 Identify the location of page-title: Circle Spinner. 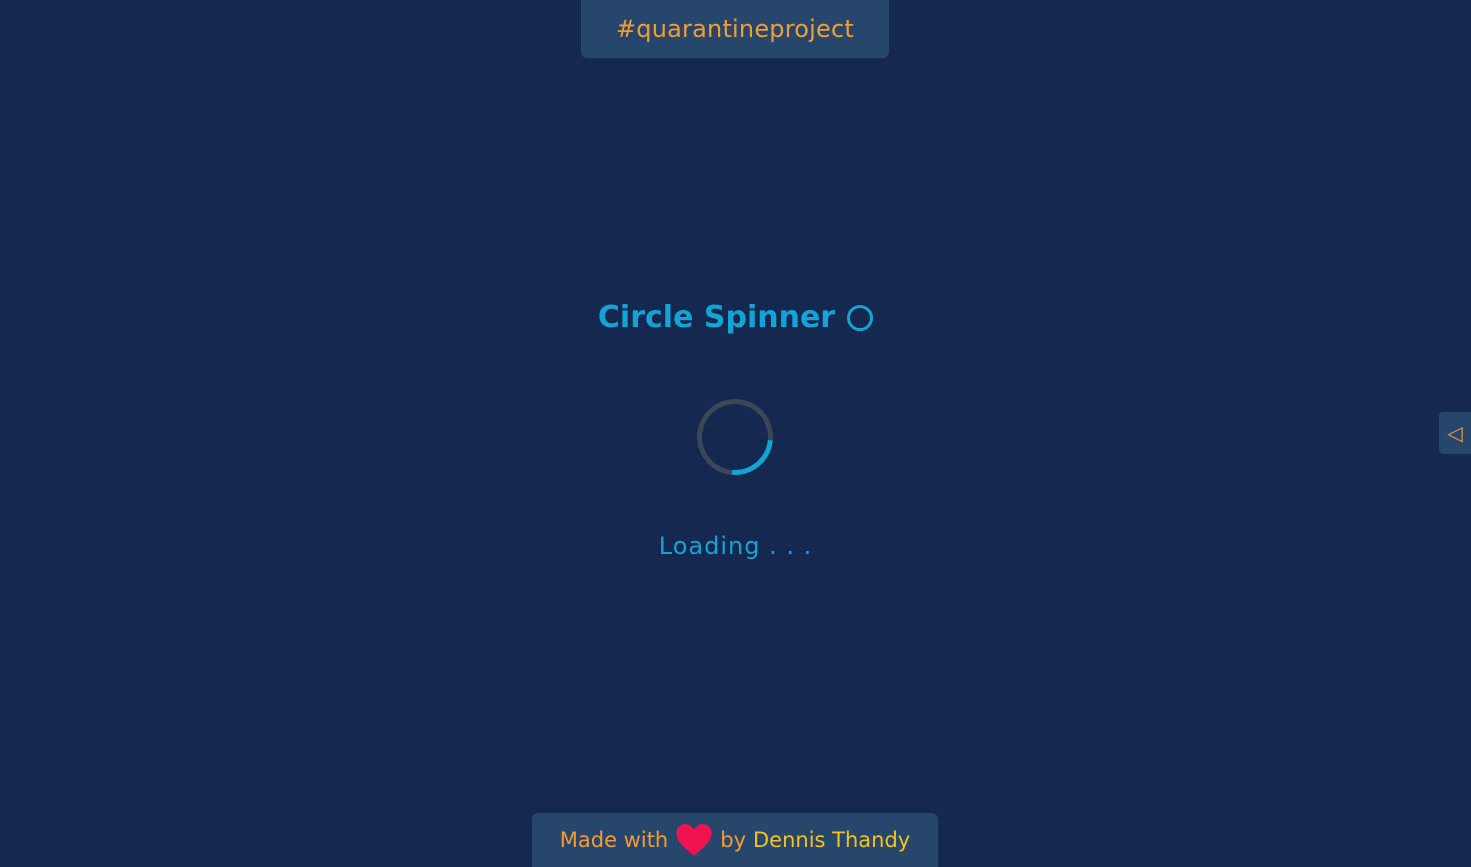
(716, 317).